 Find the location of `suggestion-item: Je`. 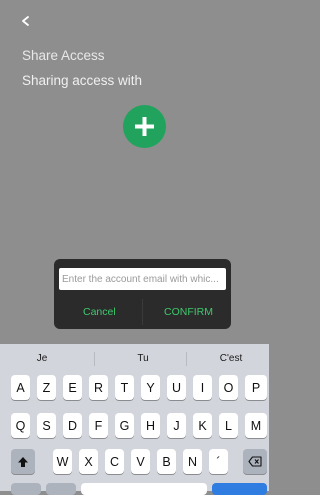

suggestion-item: Je is located at coordinates (42, 358).